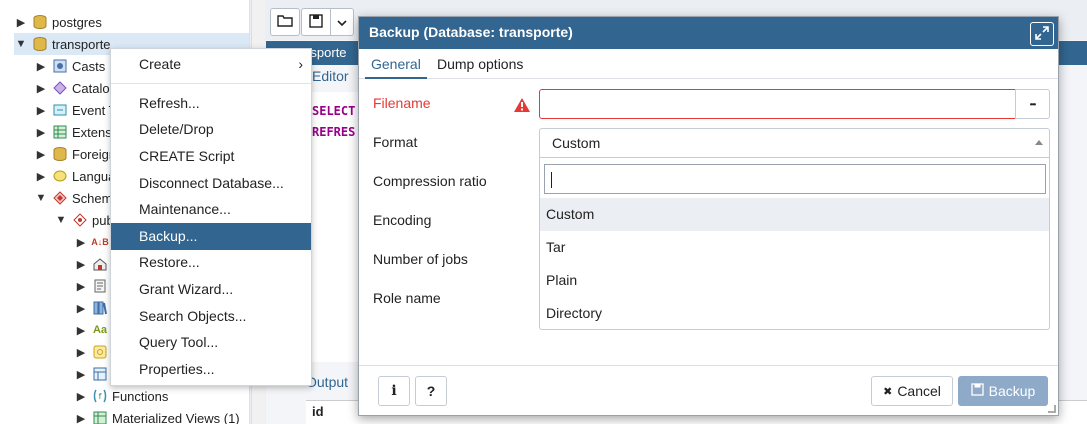 This screenshot has height=424, width=1087. What do you see at coordinates (795, 179) in the screenshot?
I see `dropdown-search-input` at bounding box center [795, 179].